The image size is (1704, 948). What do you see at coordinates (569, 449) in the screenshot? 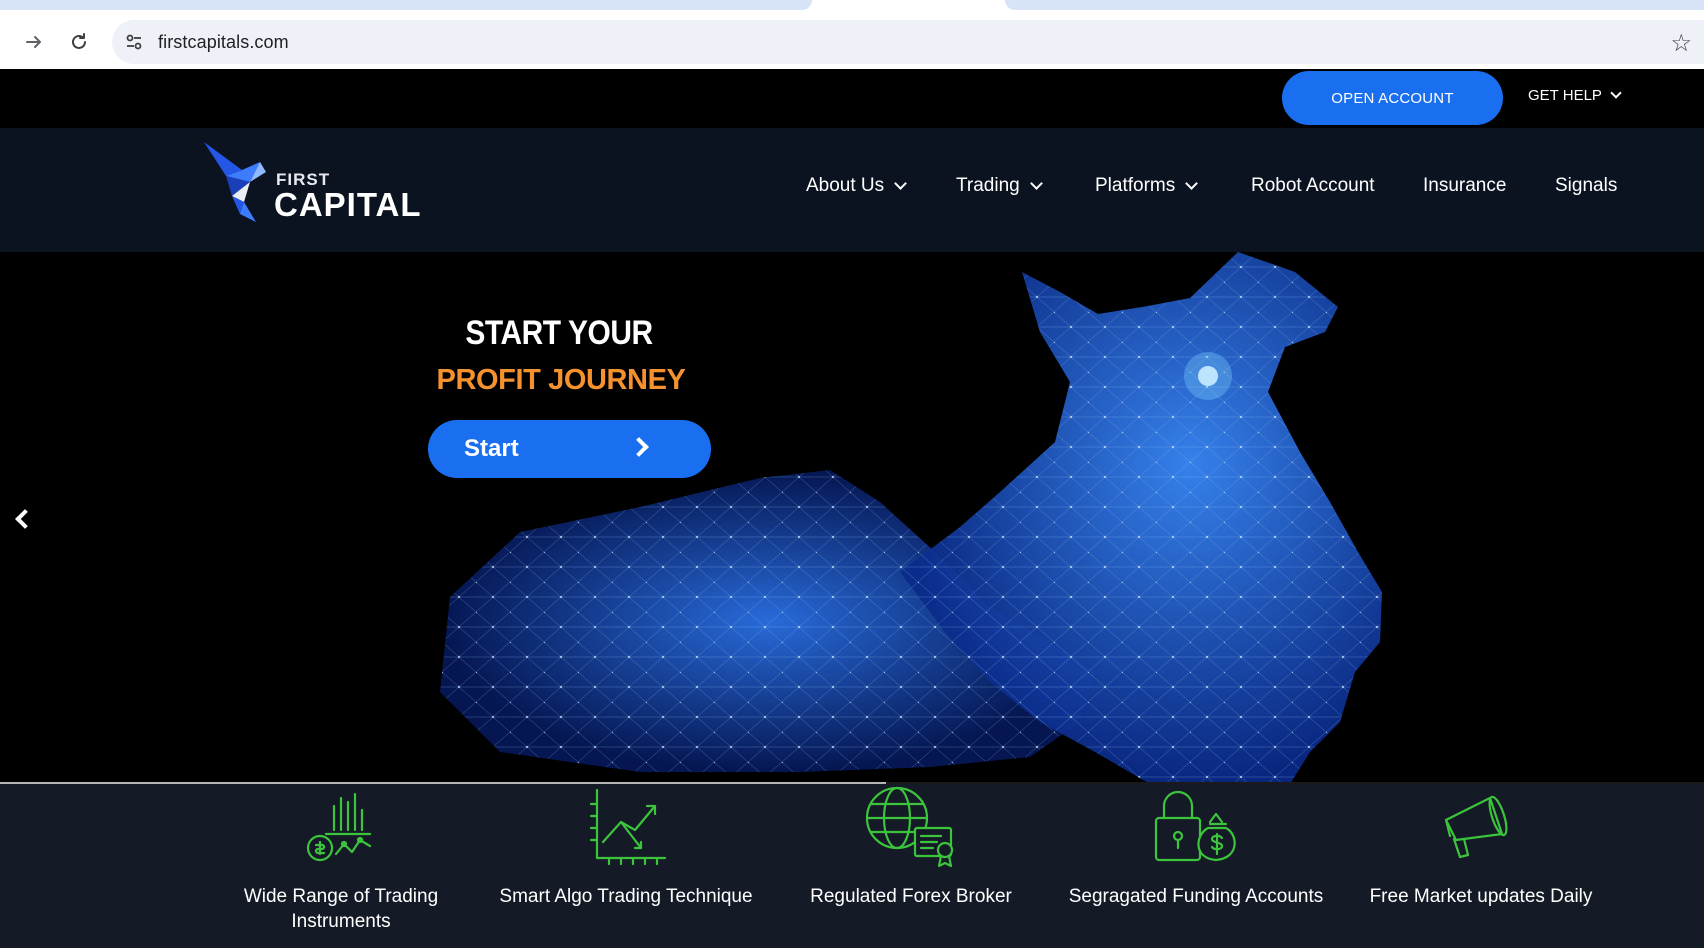
I see `start-button: Start` at bounding box center [569, 449].